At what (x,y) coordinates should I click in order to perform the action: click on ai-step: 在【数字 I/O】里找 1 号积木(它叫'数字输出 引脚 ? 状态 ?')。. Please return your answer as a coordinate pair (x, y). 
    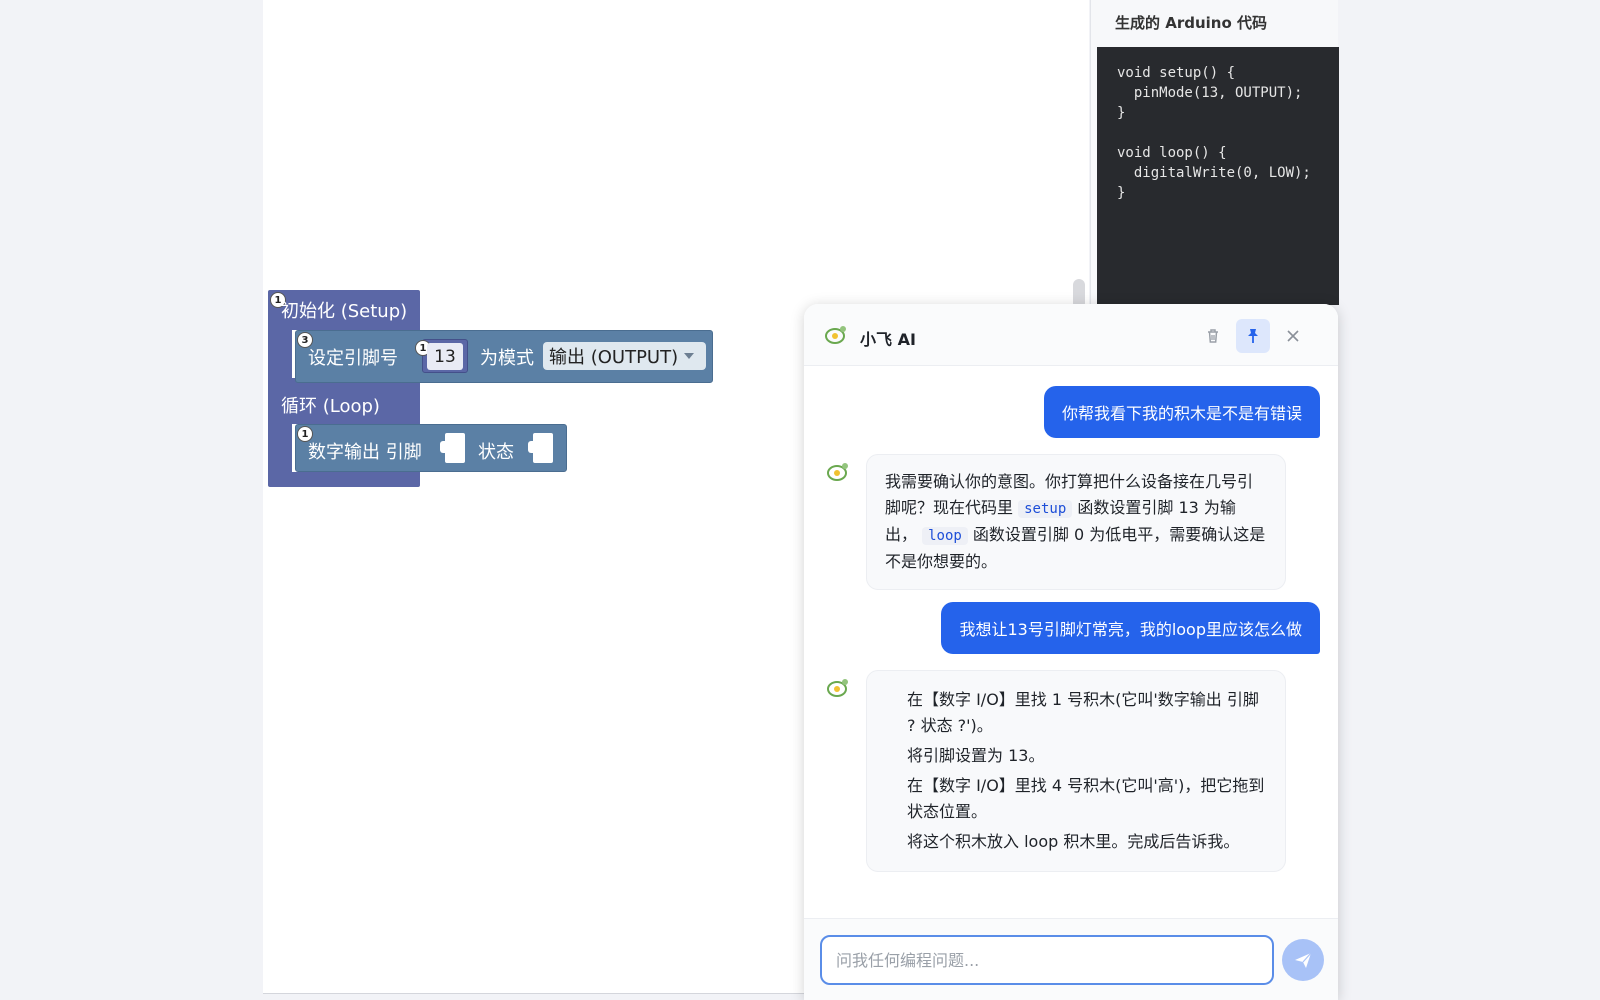
    Looking at the image, I should click on (1083, 712).